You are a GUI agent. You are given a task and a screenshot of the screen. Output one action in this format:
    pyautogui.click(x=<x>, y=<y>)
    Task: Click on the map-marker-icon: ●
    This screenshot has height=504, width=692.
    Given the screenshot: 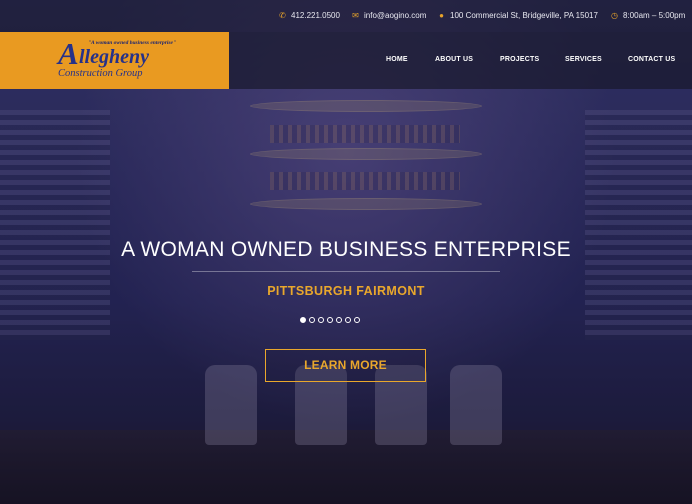 What is the action you would take?
    pyautogui.click(x=441, y=15)
    